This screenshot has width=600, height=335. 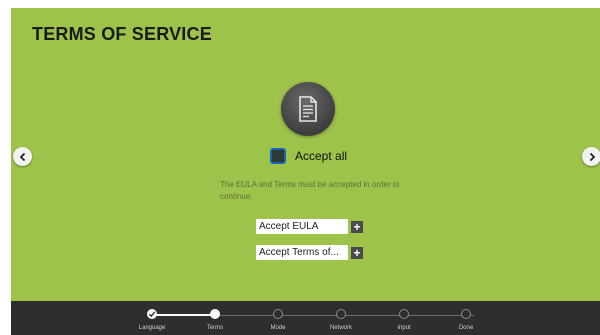 I want to click on checkbox-box, so click(x=278, y=156).